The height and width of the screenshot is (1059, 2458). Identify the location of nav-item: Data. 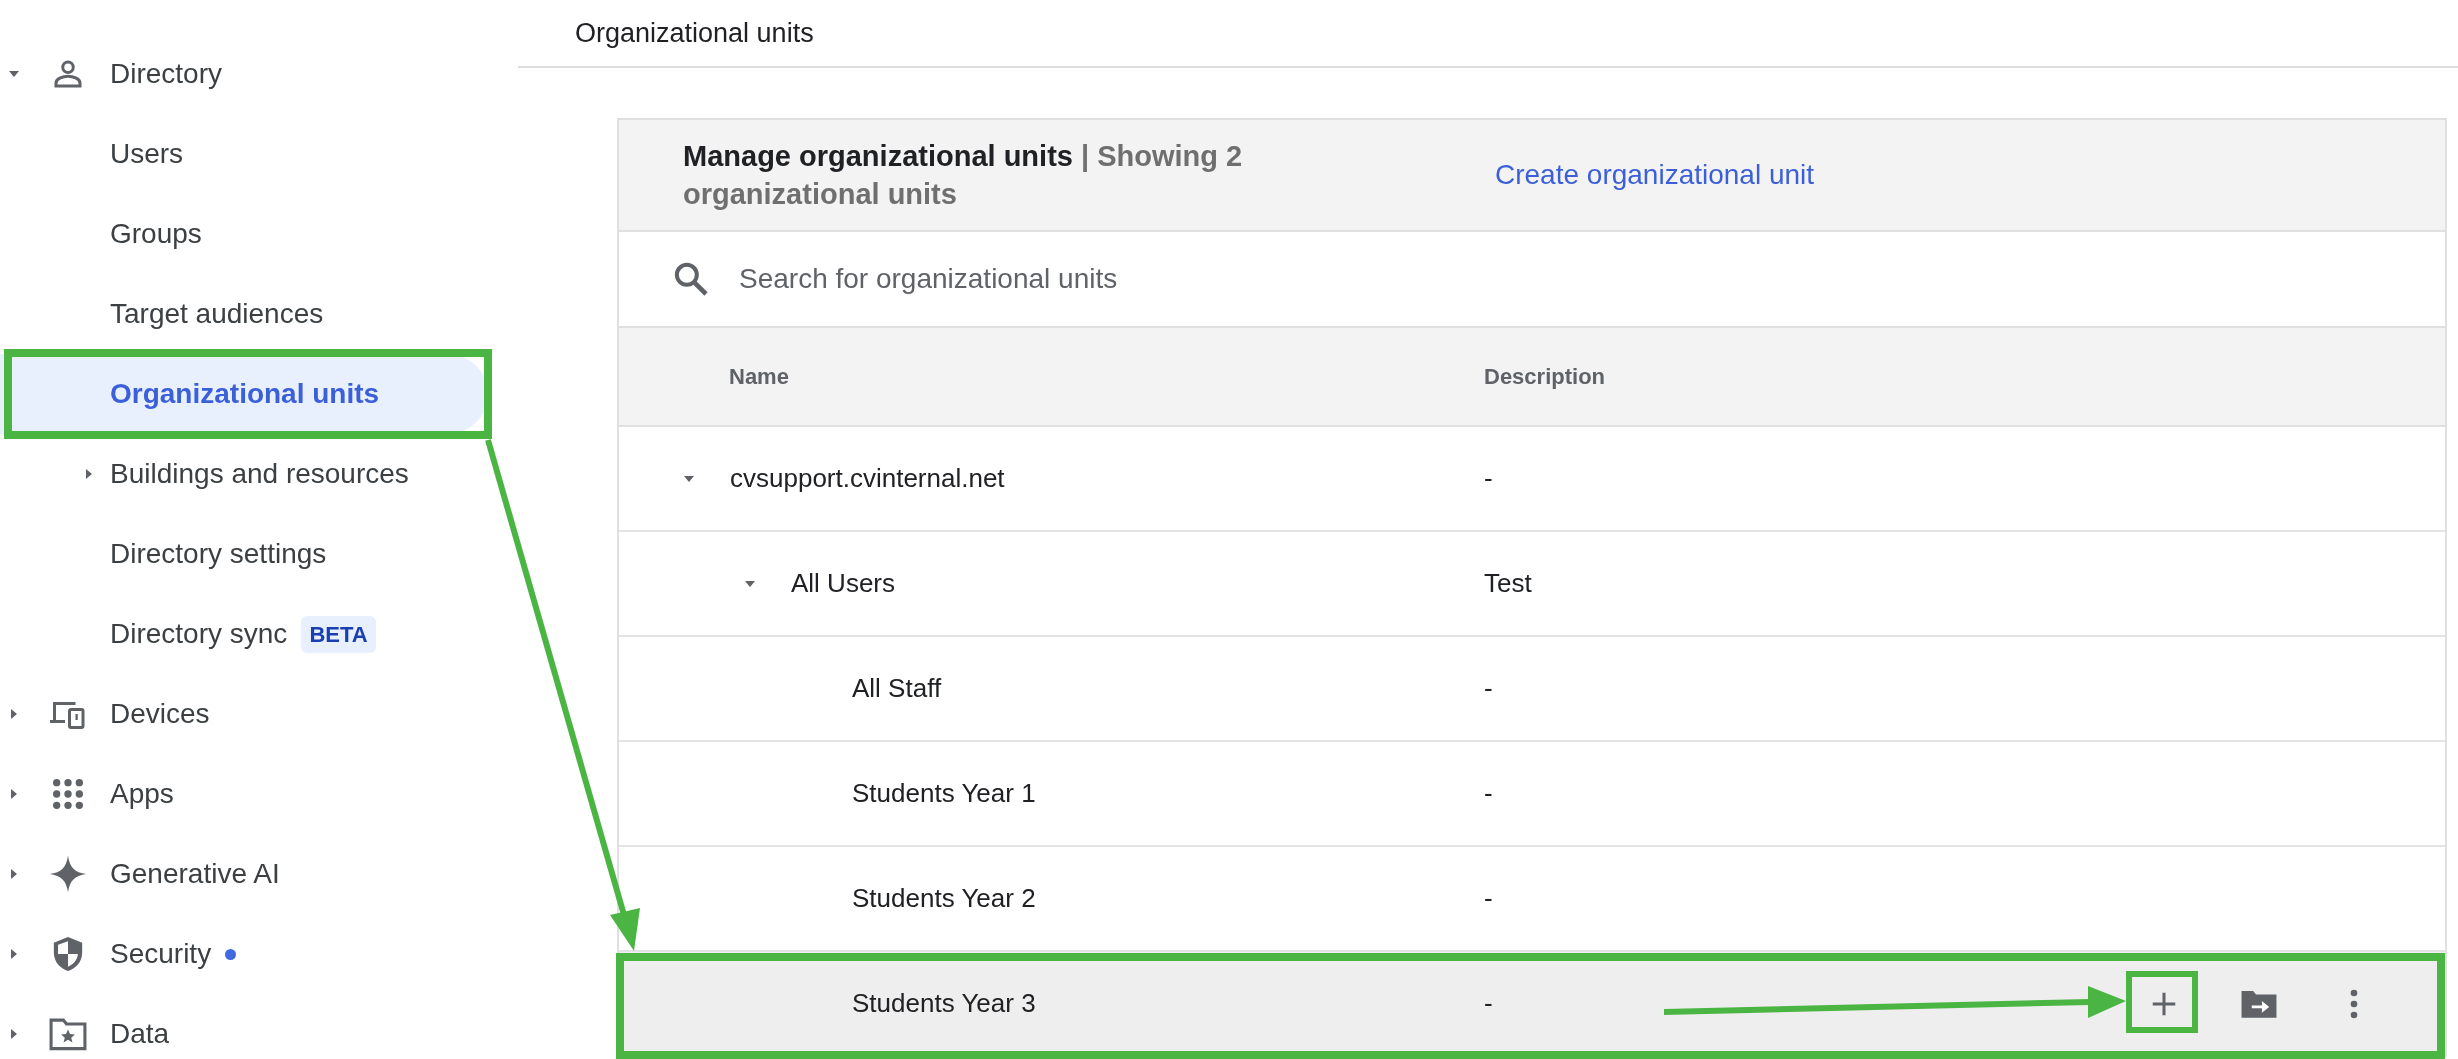
(140, 1034).